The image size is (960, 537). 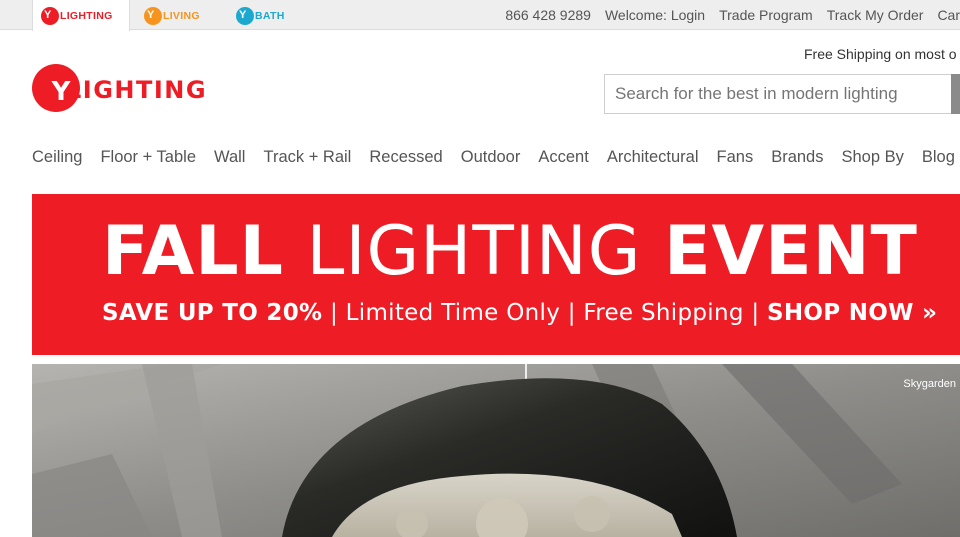 What do you see at coordinates (852, 313) in the screenshot?
I see `shop-now-link: SHOP NOW »` at bounding box center [852, 313].